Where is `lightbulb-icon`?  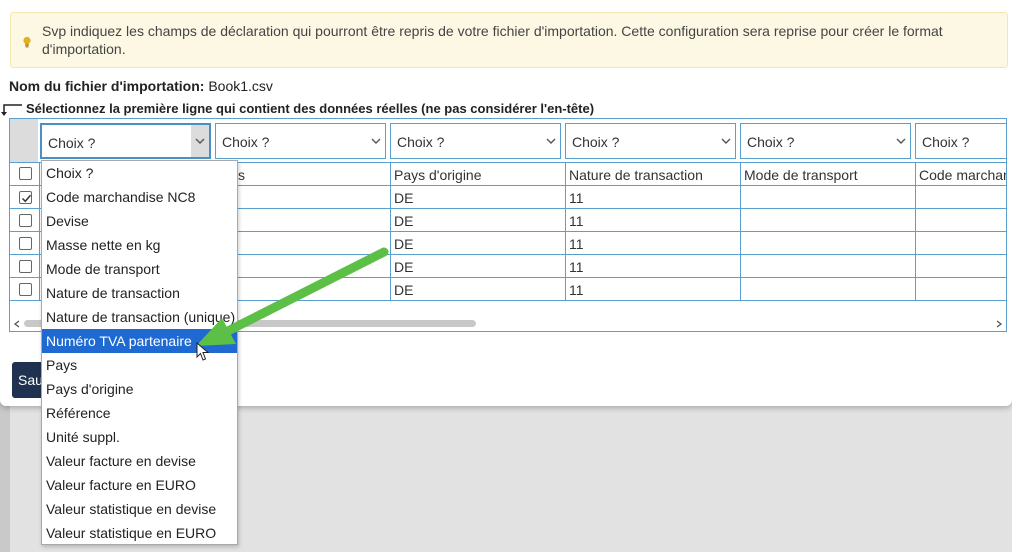
lightbulb-icon is located at coordinates (27, 42).